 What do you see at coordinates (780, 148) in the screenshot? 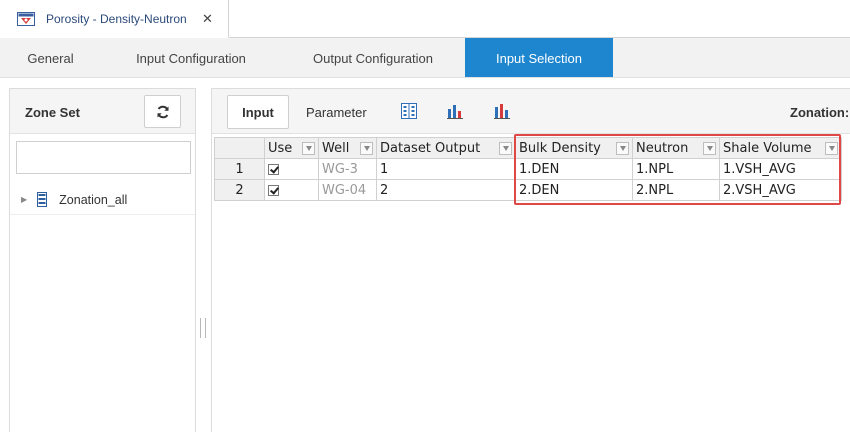
I see `column-header-shale-volume: Shale Volume` at bounding box center [780, 148].